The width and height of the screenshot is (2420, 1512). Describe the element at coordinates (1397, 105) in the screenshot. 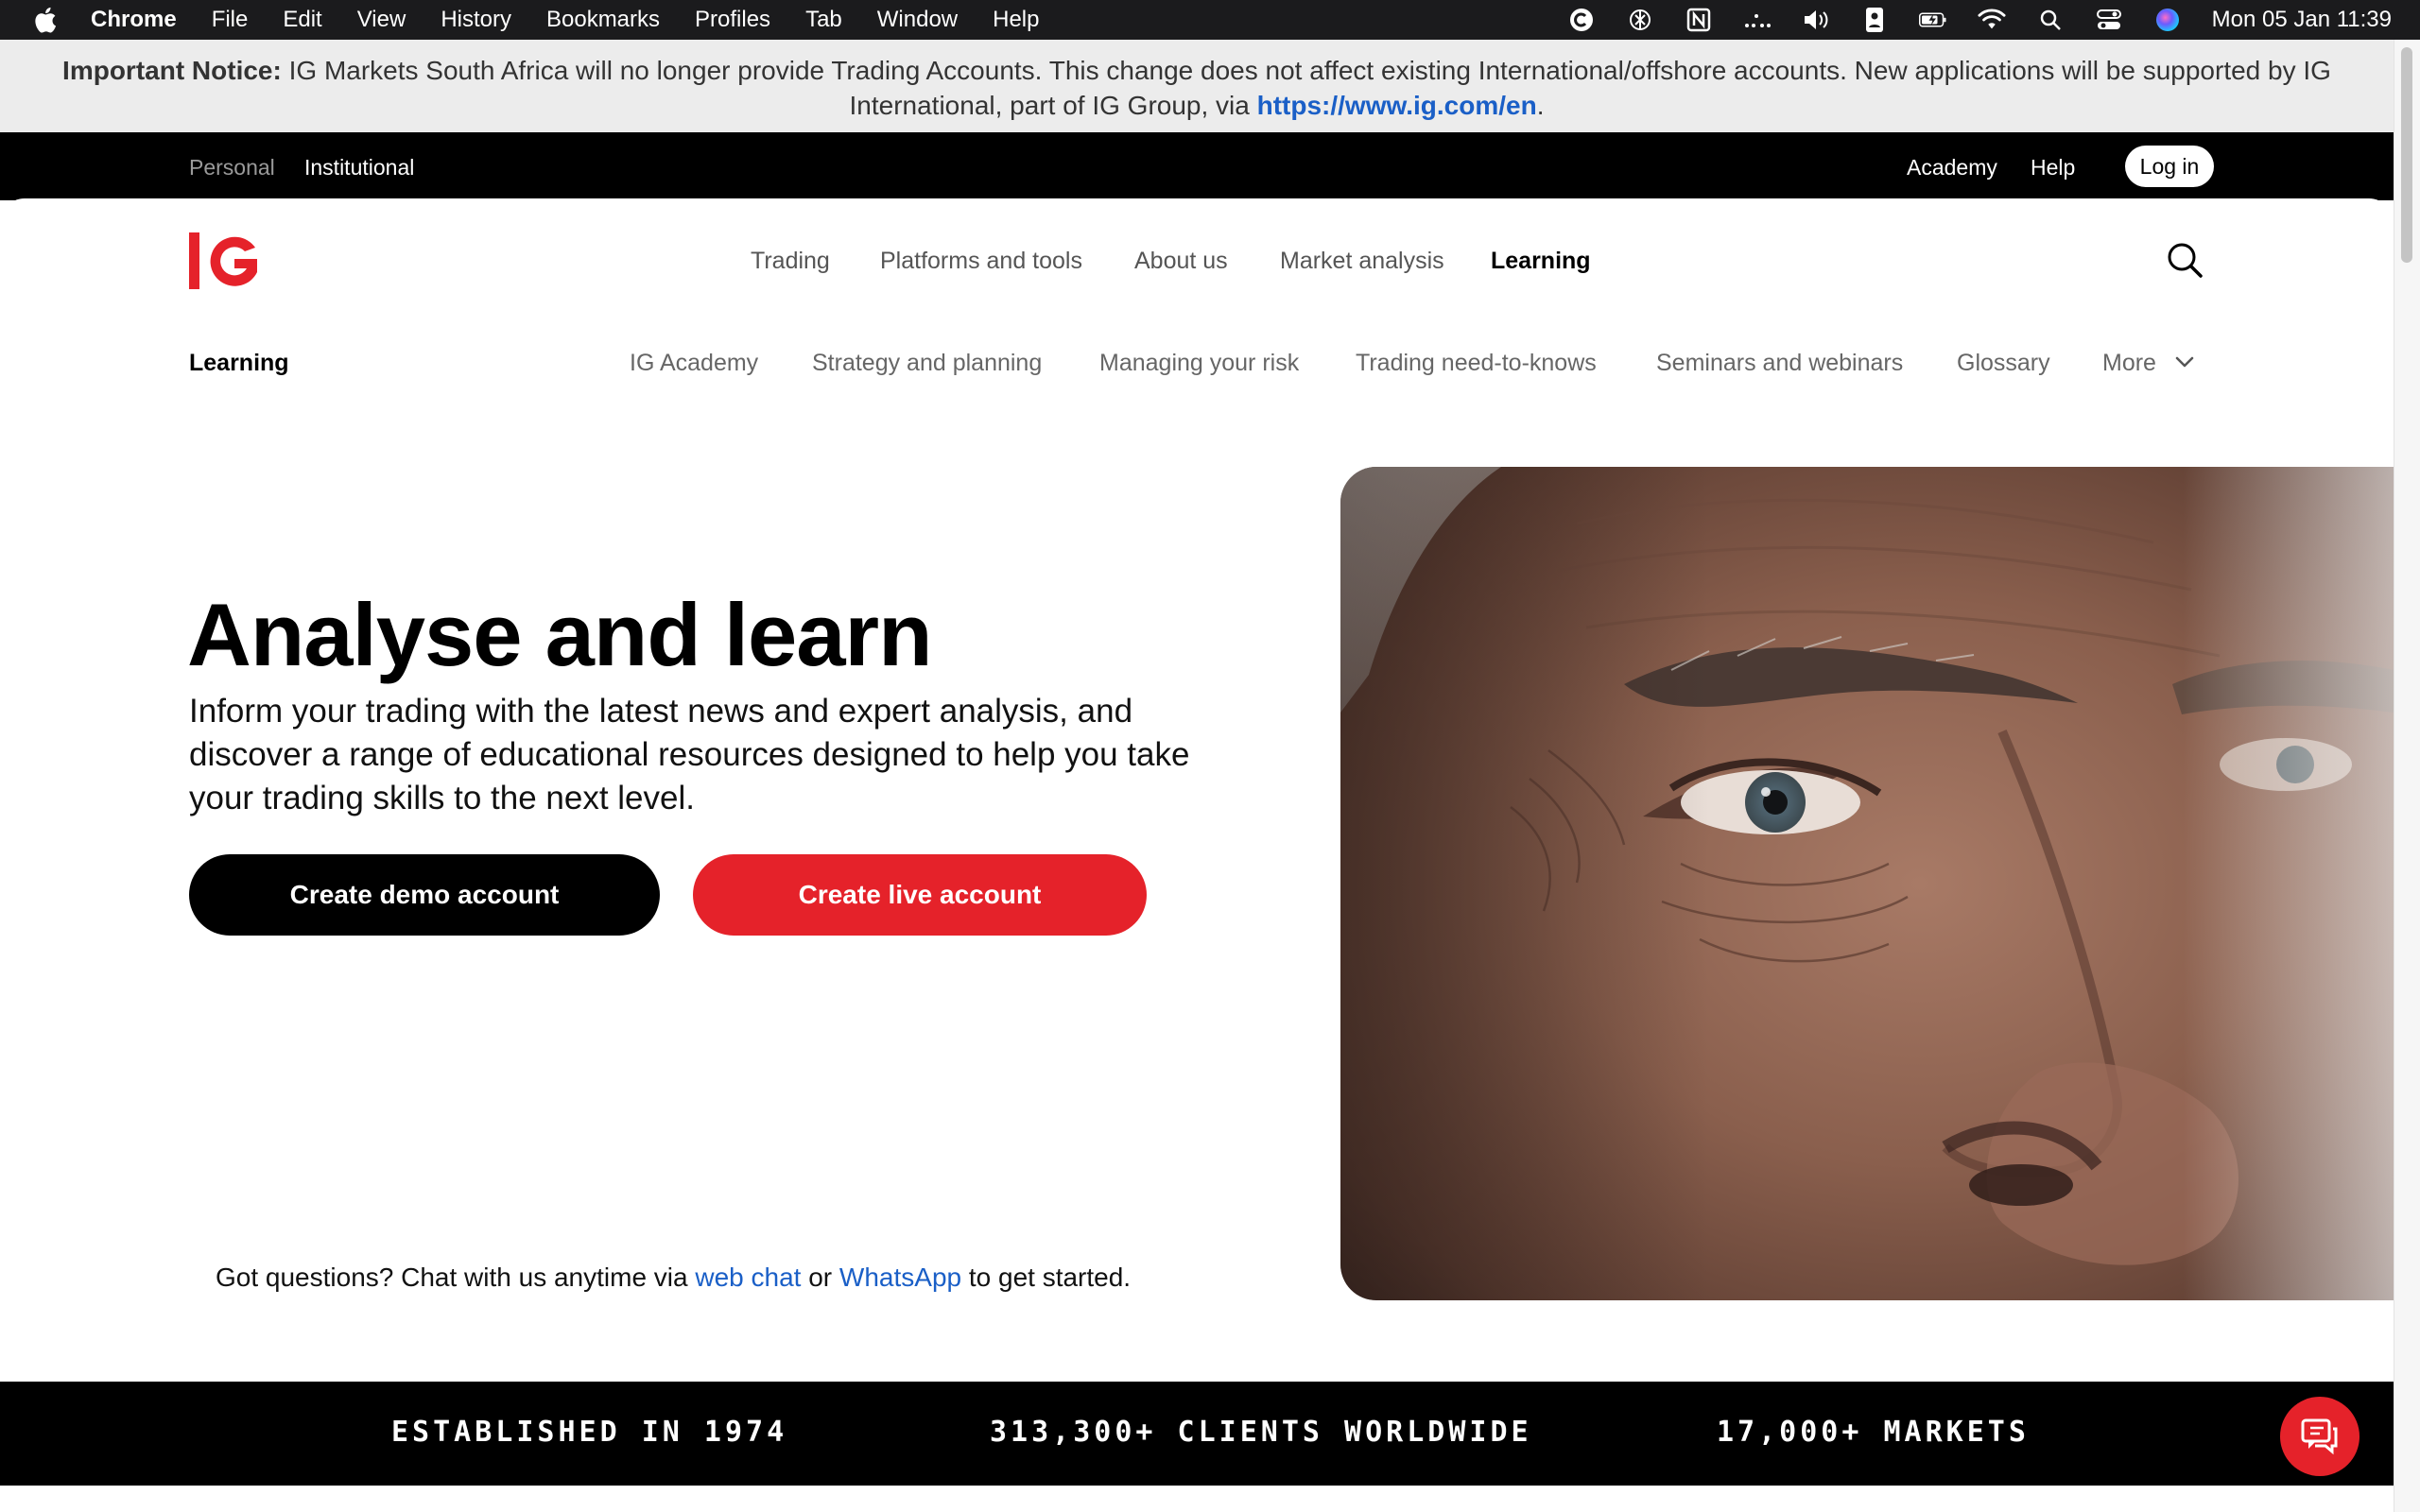

I see `notice-link: https://www.ig.com/en` at that location.